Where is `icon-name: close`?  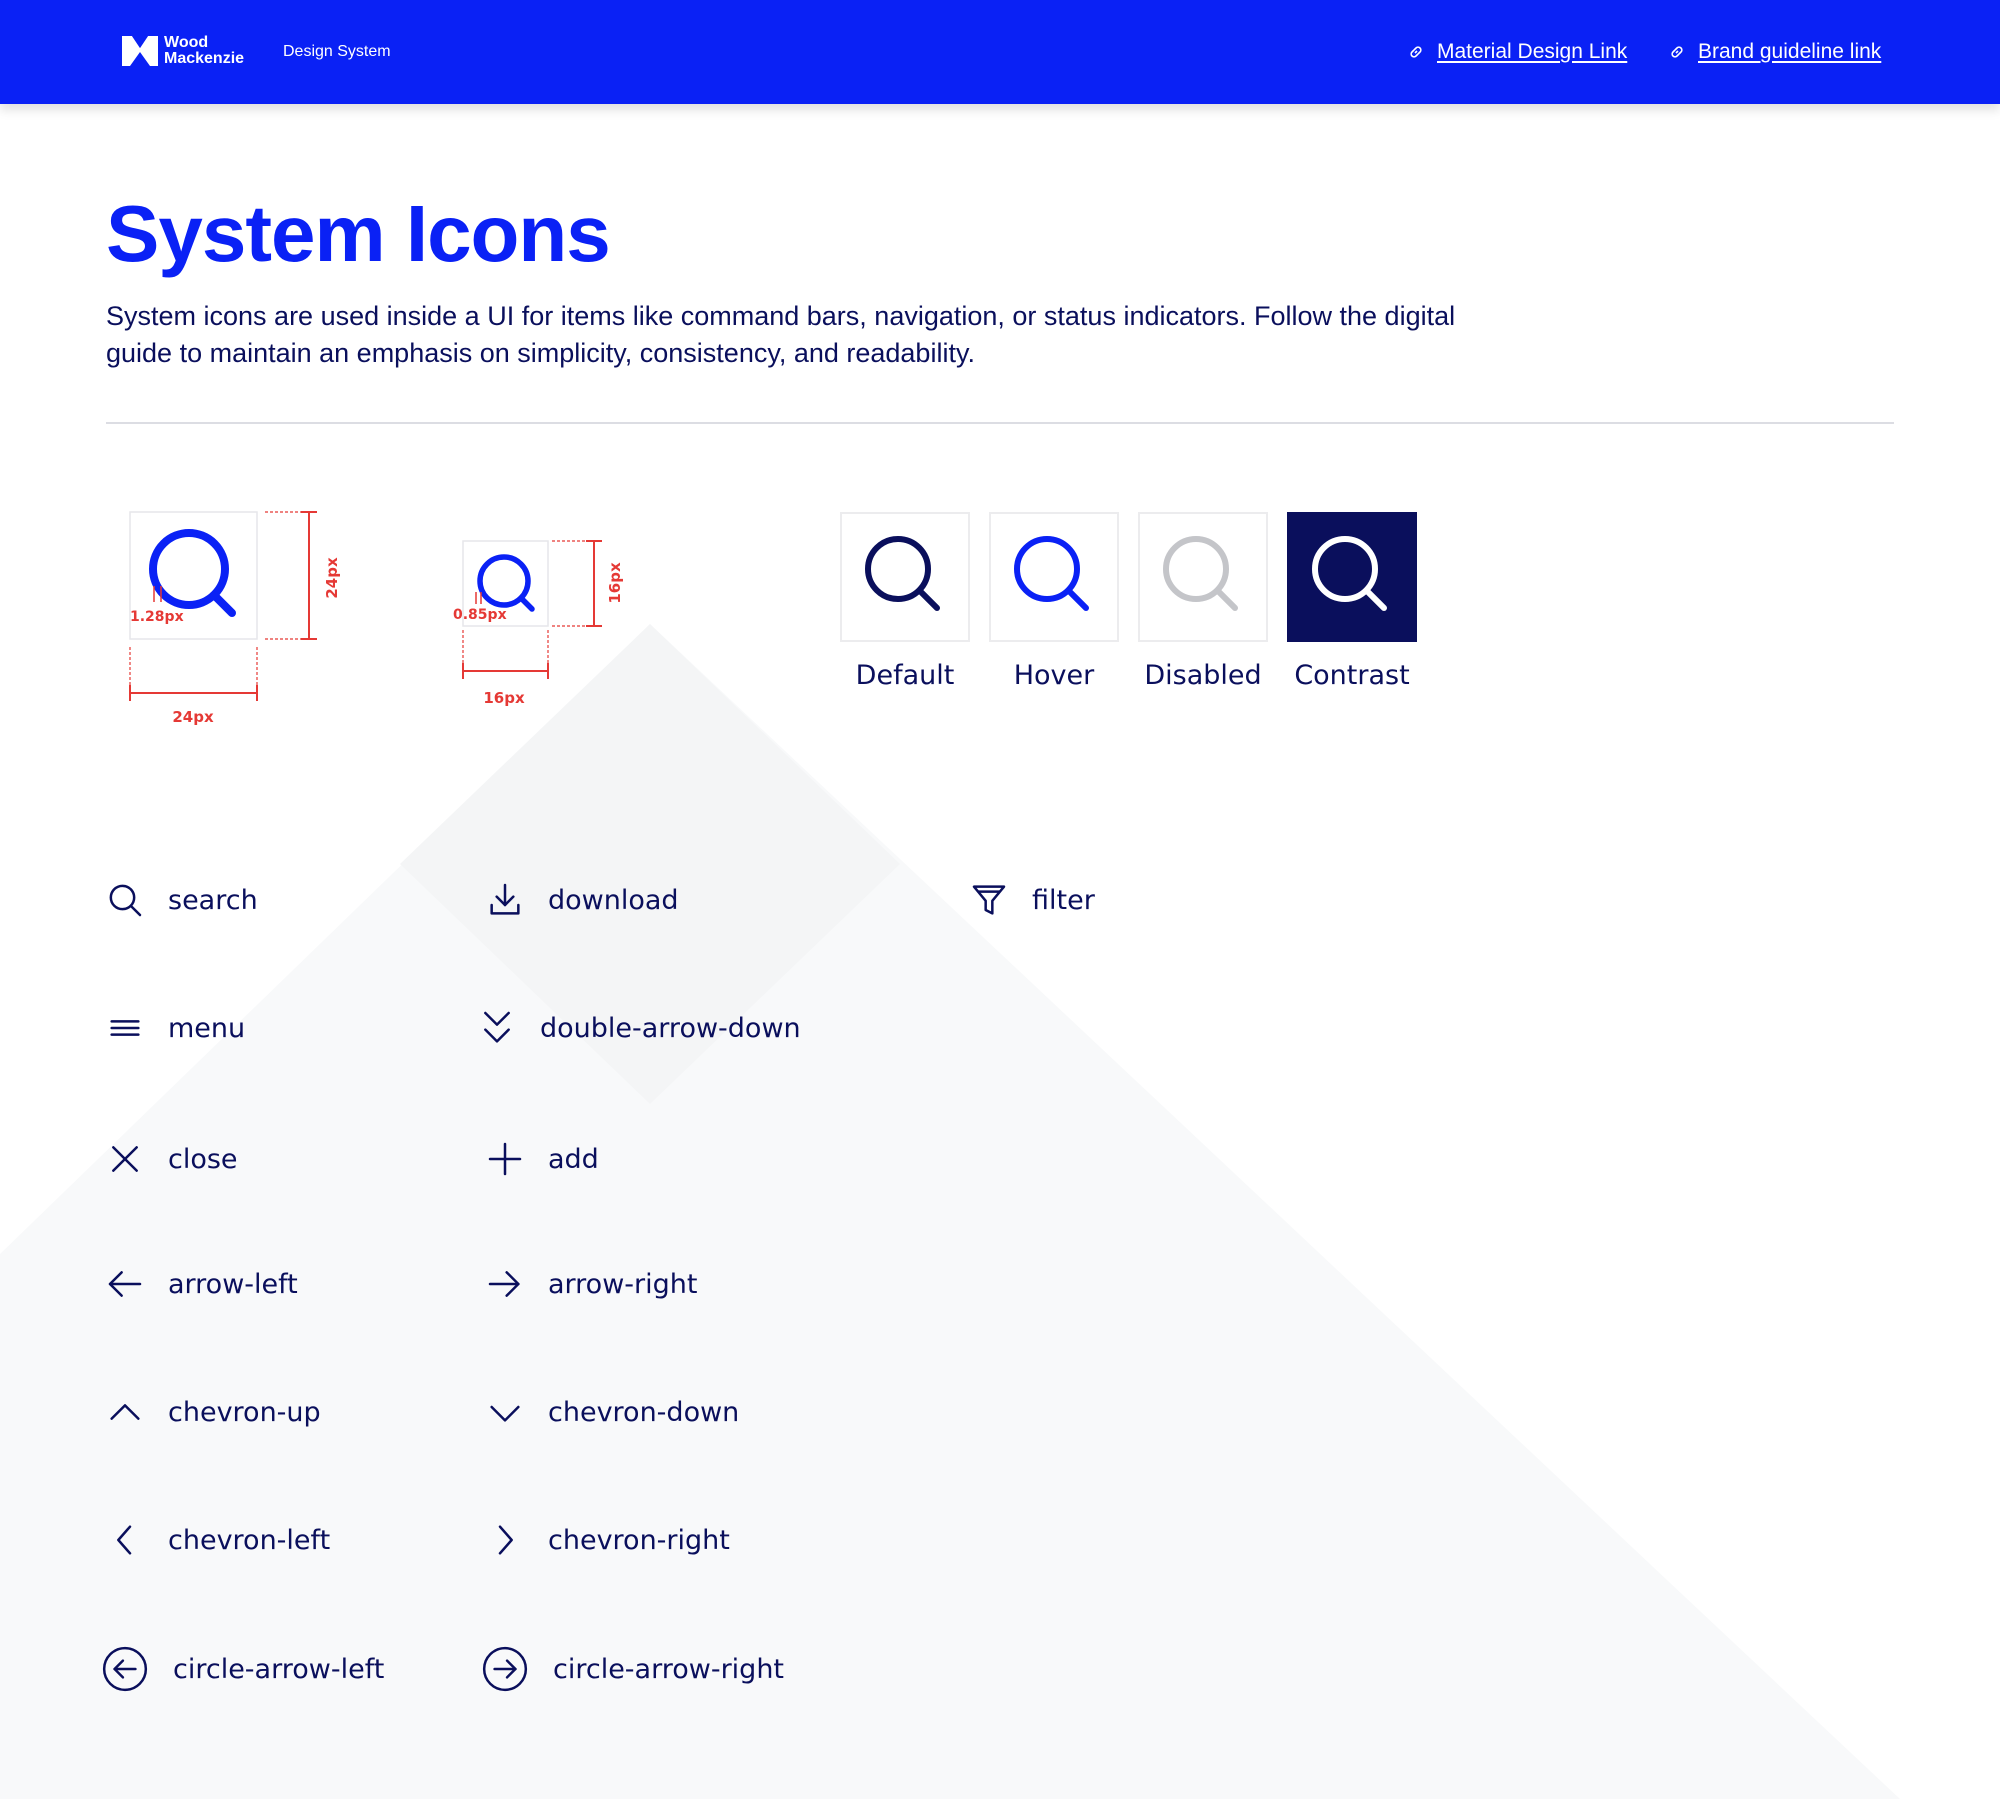
icon-name: close is located at coordinates (203, 1159).